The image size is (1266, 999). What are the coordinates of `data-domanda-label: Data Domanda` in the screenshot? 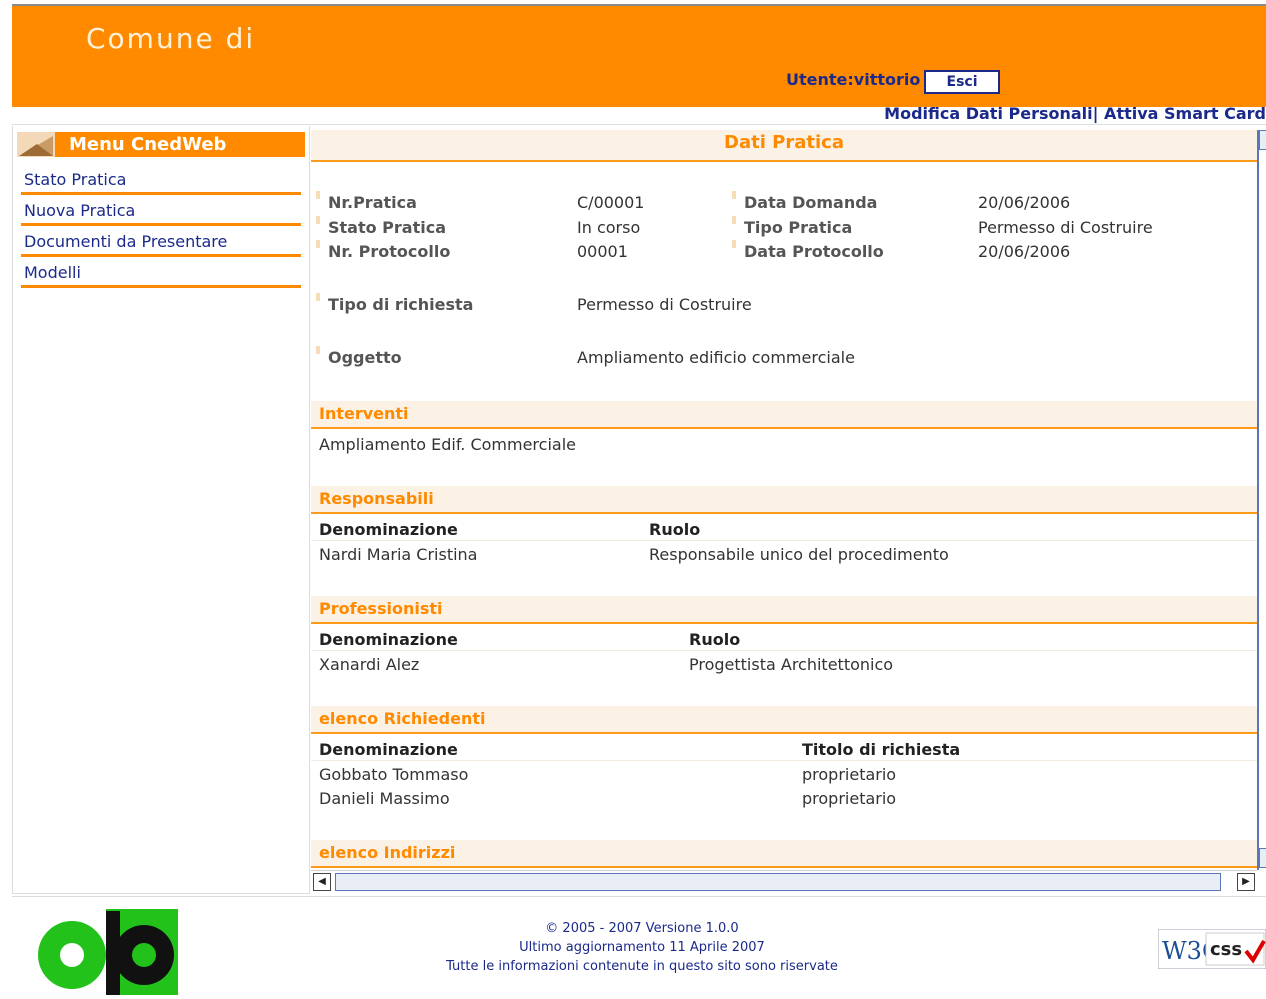 It's located at (804, 201).